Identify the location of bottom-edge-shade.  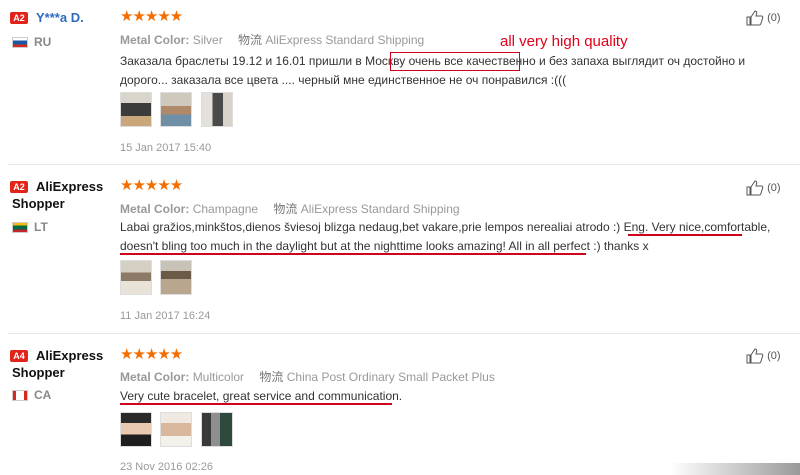
(735, 469).